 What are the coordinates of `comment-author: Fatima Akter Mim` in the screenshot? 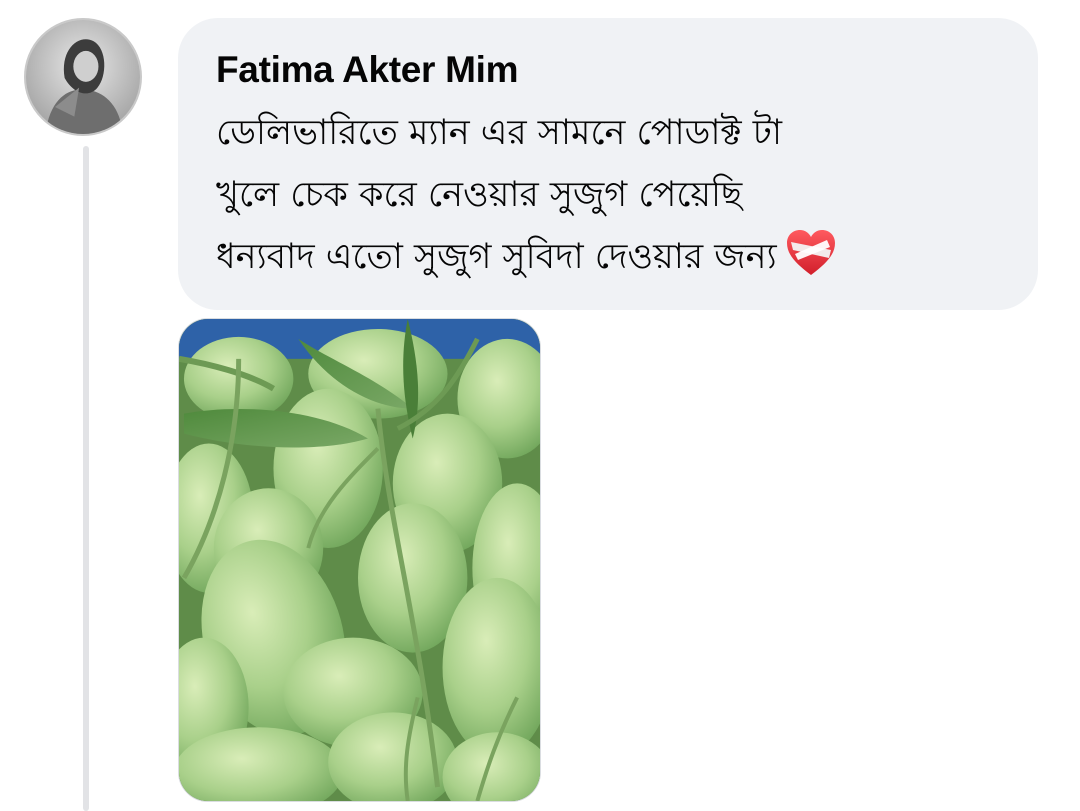 It's located at (612, 70).